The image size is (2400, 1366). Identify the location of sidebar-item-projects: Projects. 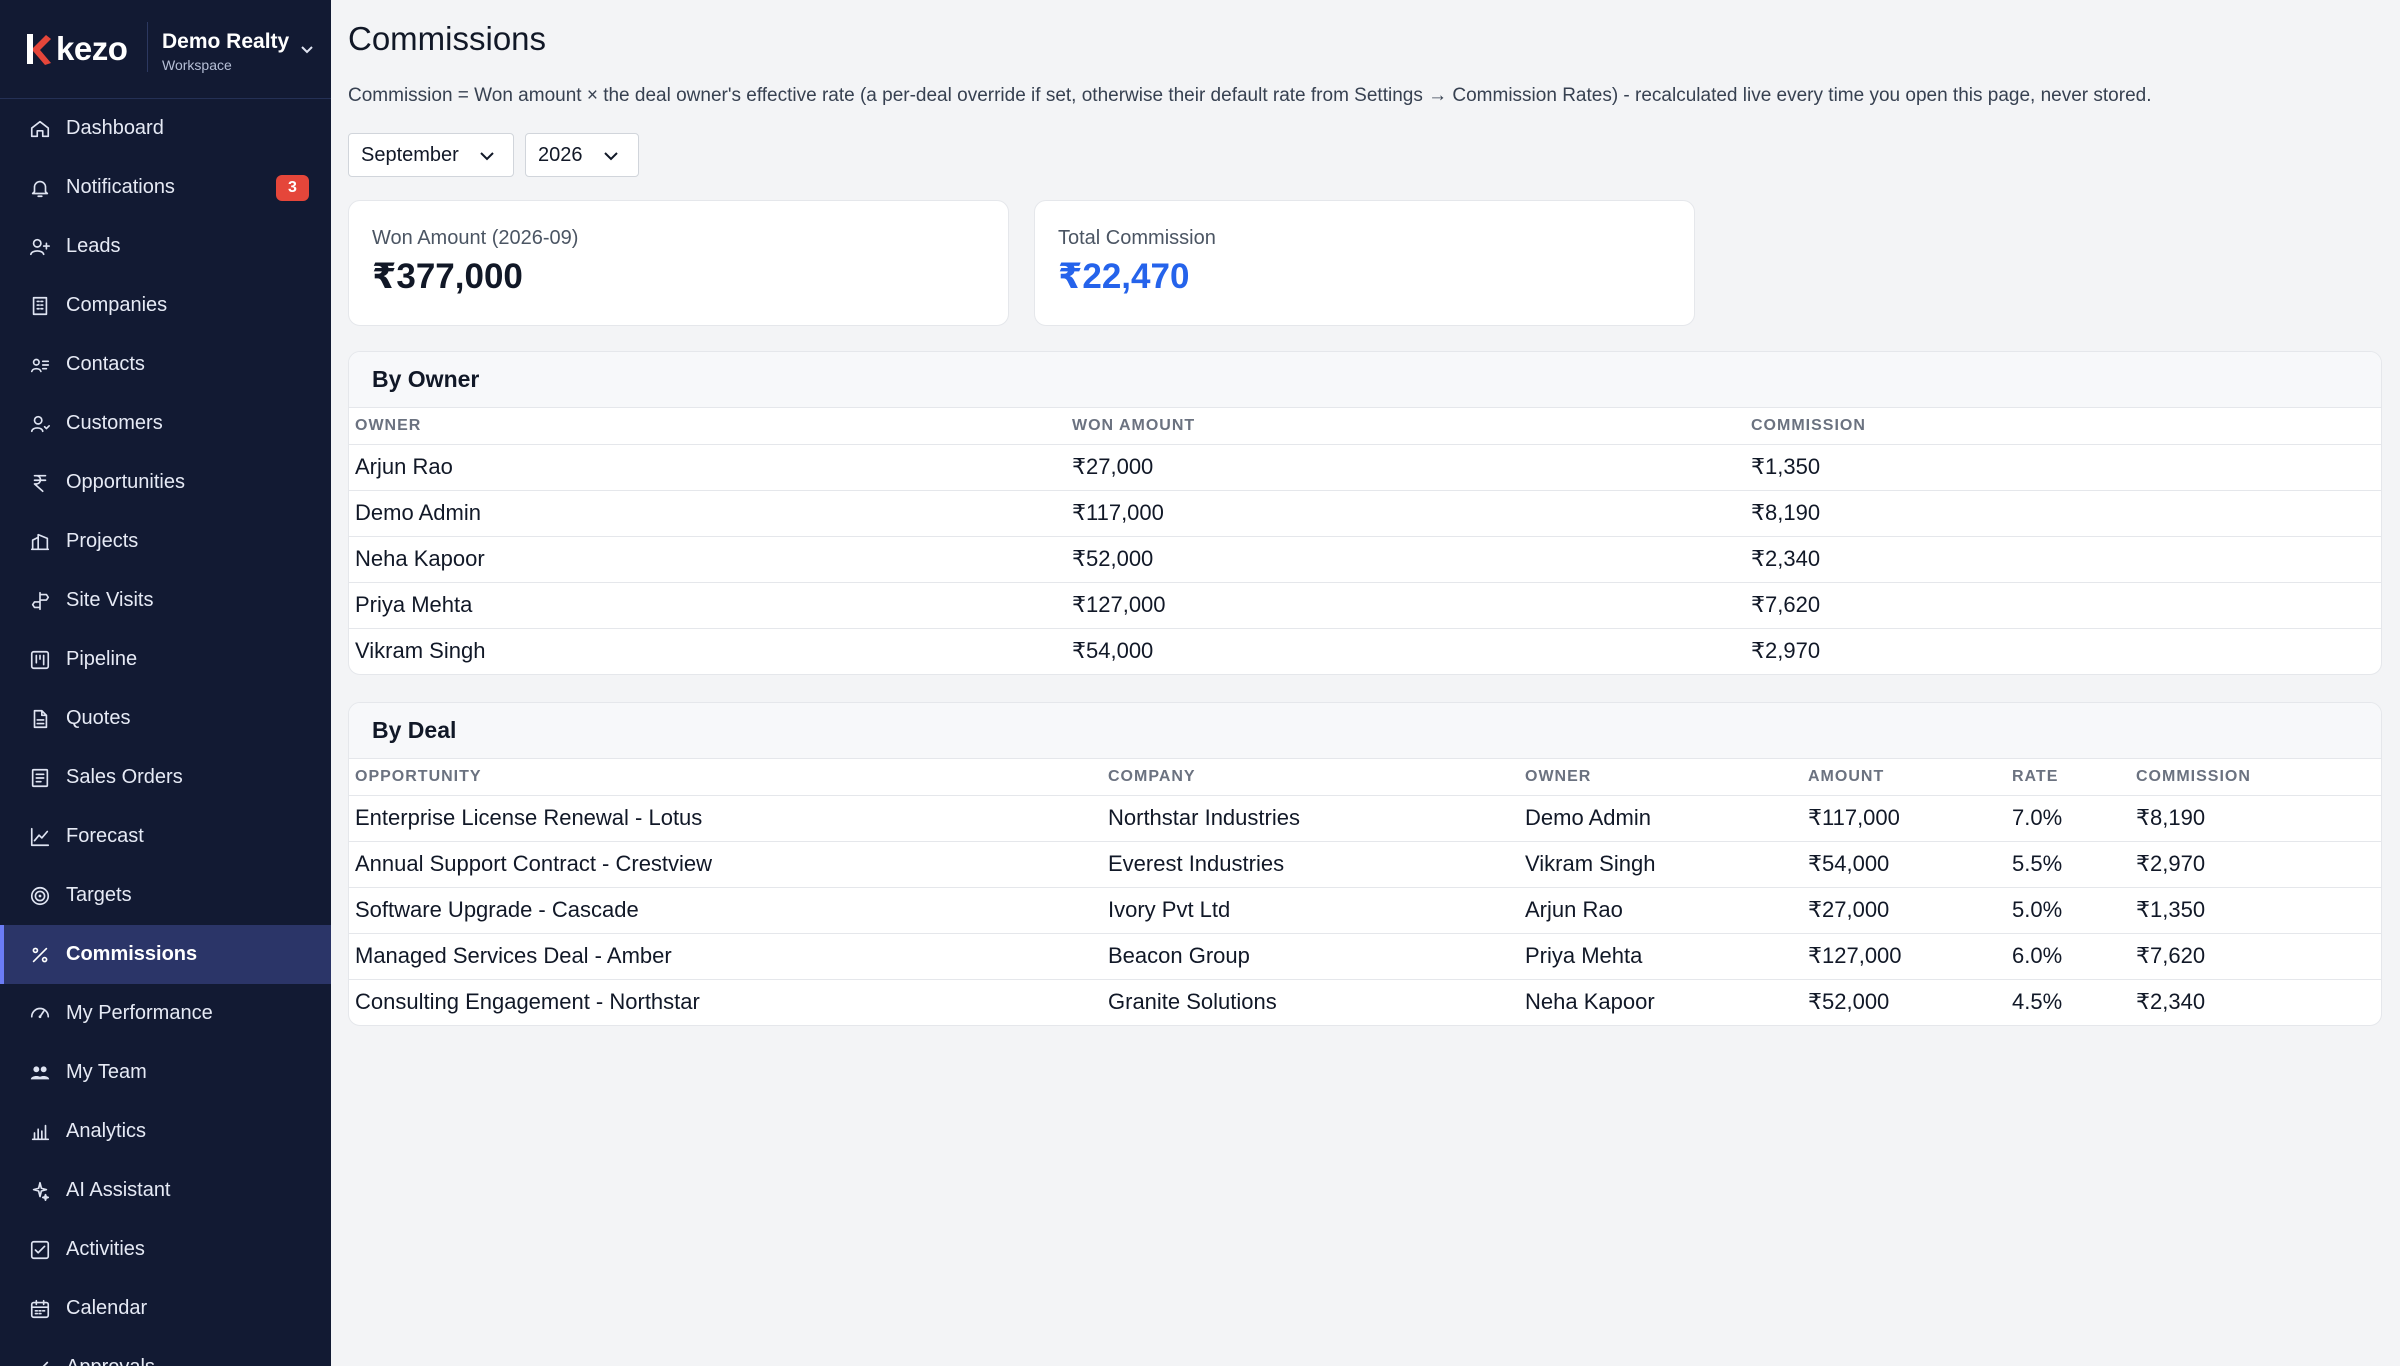
(165, 541).